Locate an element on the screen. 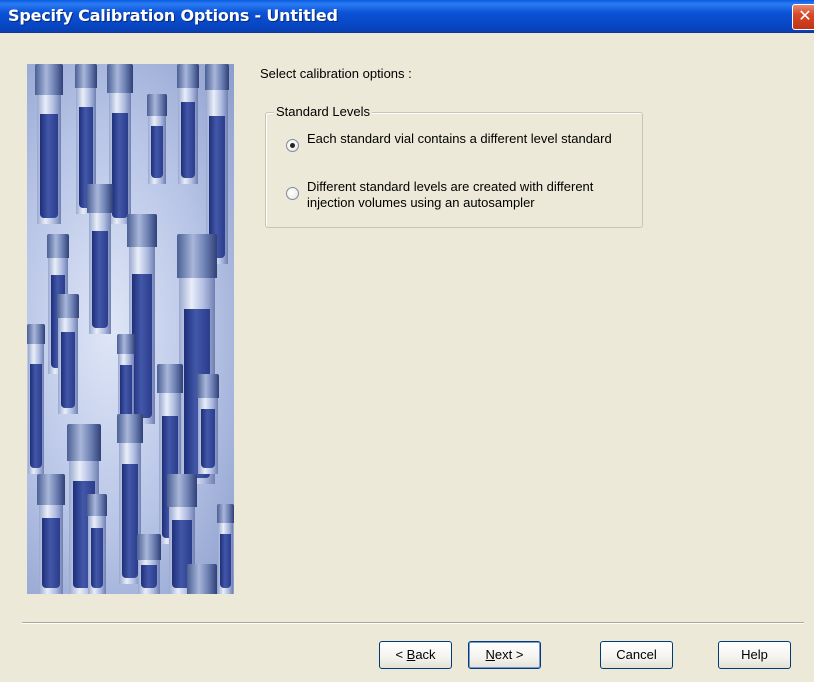 The height and width of the screenshot is (682, 814). back-button: < Back is located at coordinates (415, 655).